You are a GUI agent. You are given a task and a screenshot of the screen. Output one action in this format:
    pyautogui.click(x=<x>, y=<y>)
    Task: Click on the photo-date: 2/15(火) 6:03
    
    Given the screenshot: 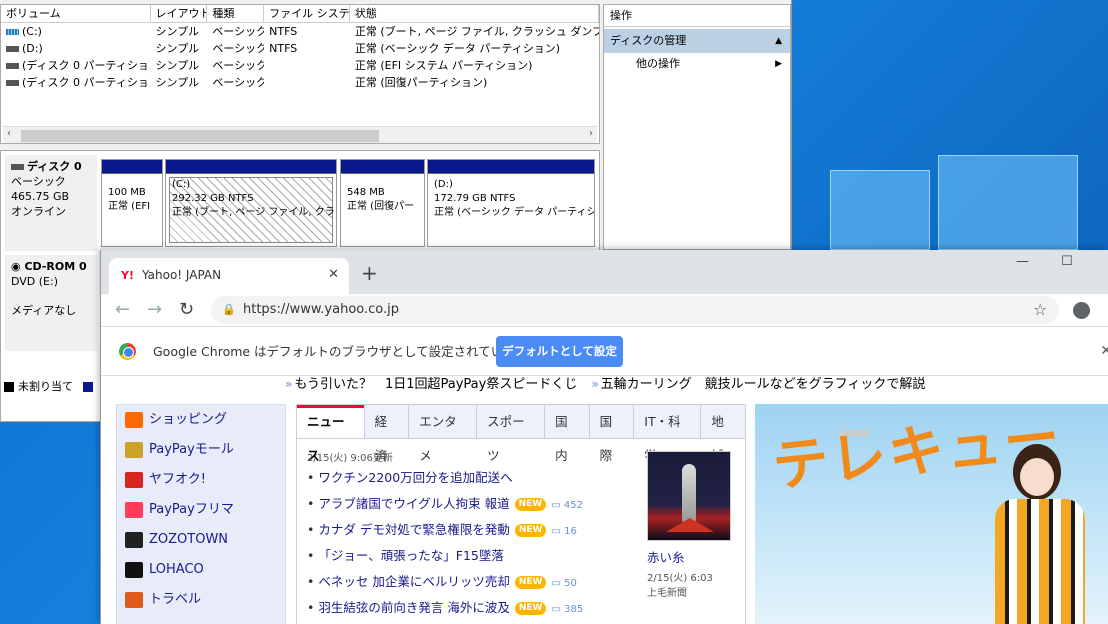 What is the action you would take?
    pyautogui.click(x=680, y=578)
    